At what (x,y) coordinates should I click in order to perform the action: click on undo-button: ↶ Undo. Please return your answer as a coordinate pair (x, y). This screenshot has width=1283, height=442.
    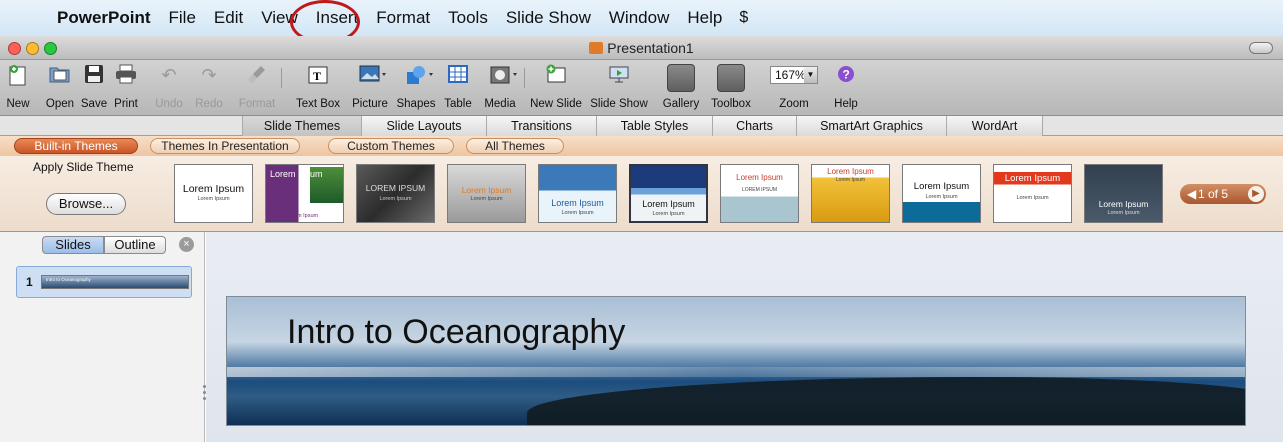
    Looking at the image, I should click on (169, 87).